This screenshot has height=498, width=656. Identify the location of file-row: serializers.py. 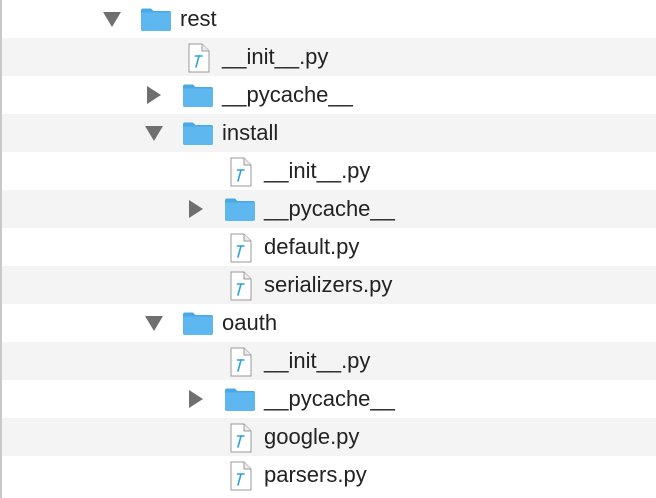
(329, 285).